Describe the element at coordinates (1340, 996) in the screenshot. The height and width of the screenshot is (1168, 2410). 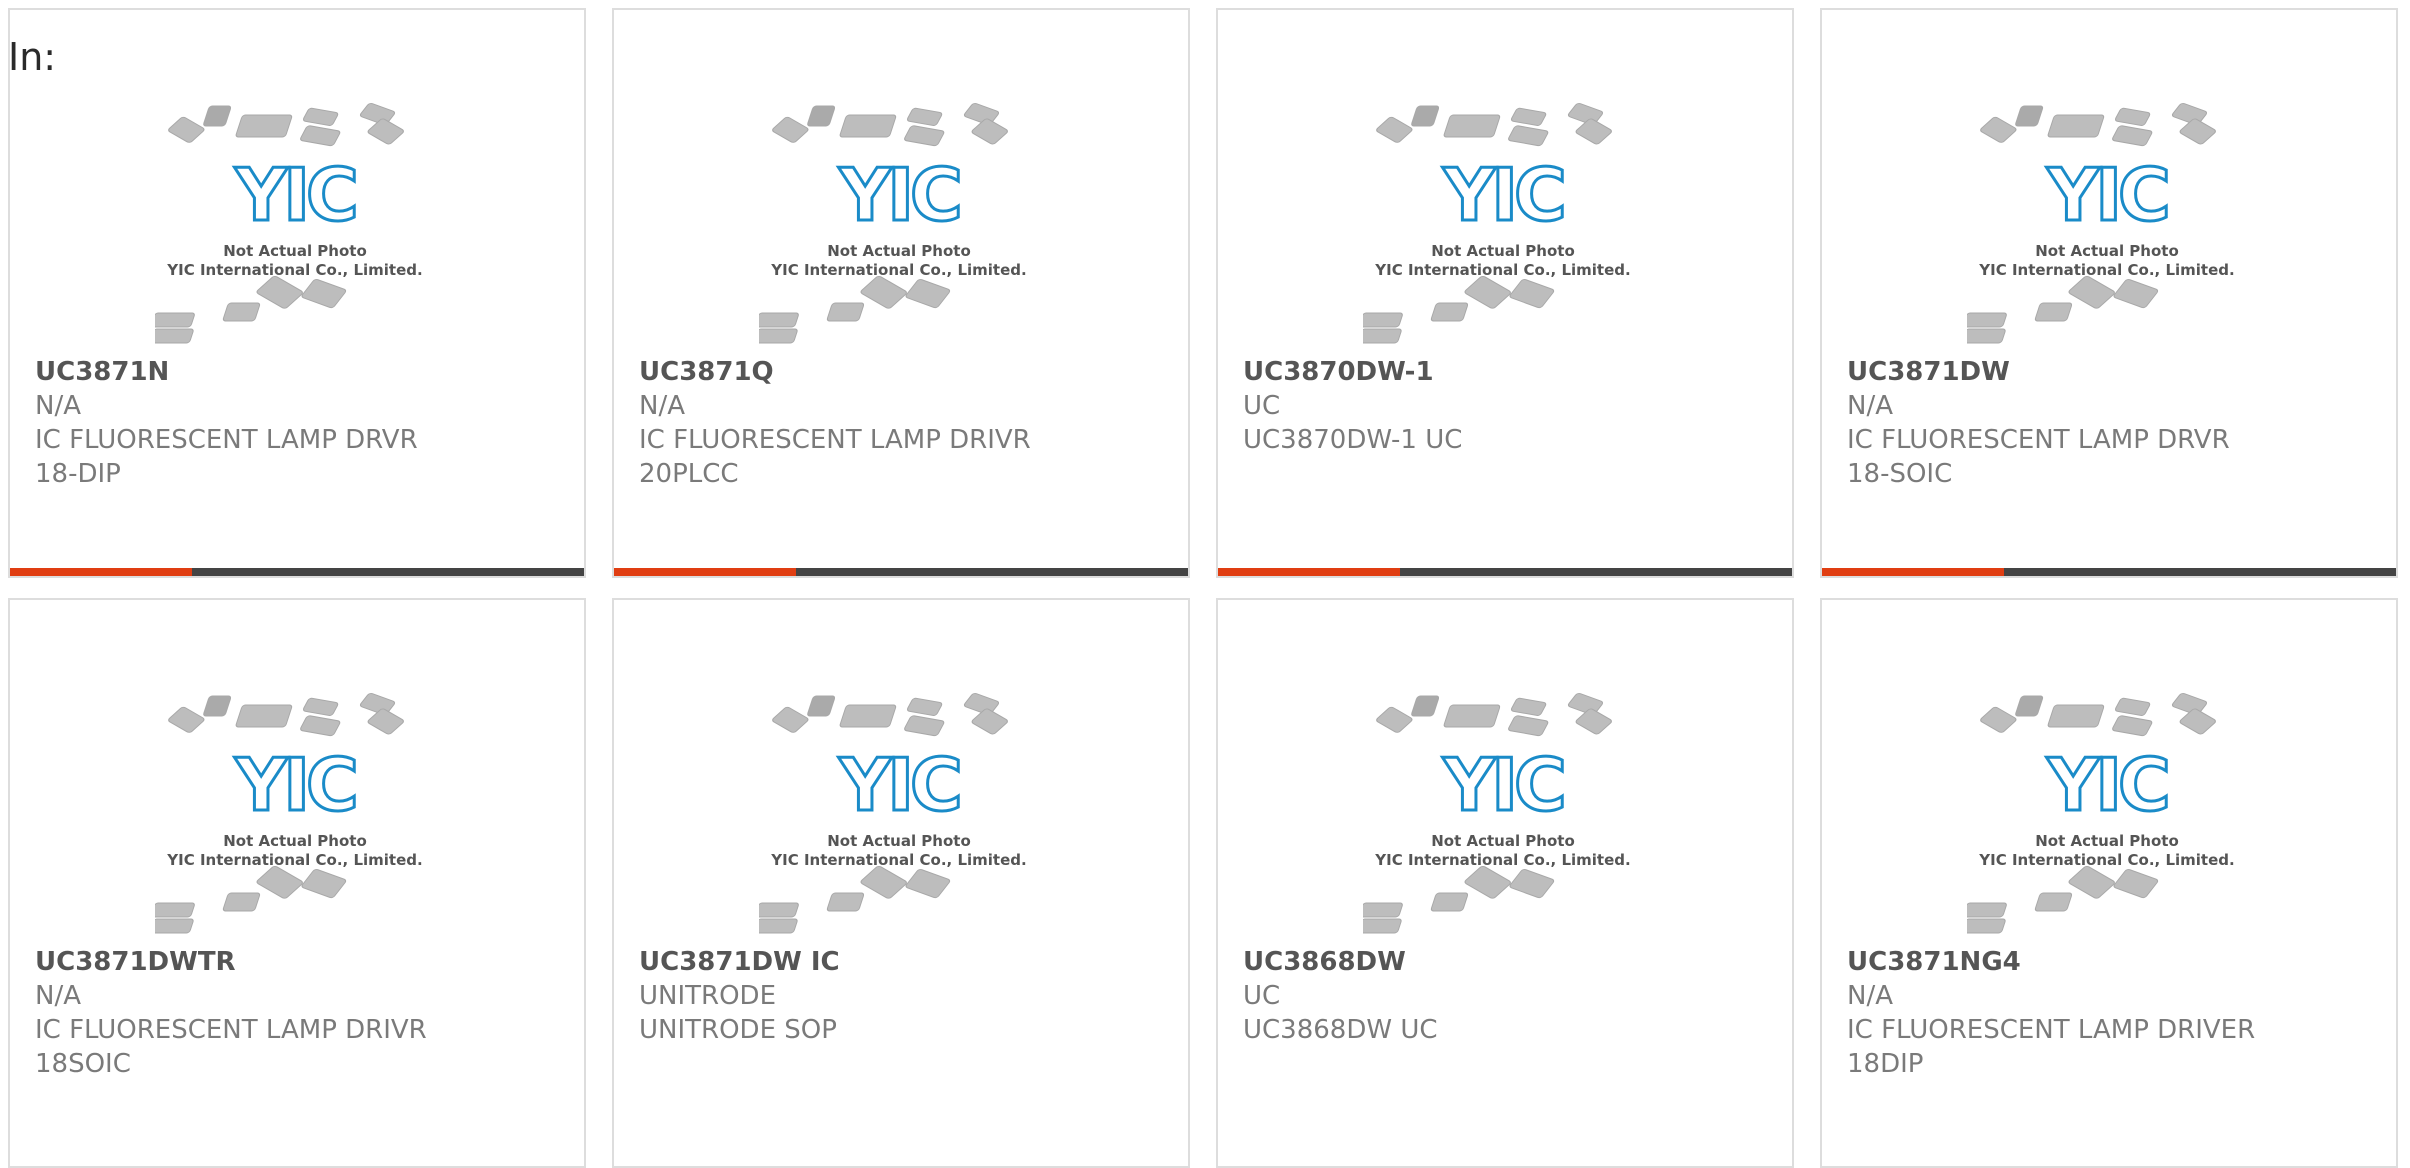
I see `product-info: UC3868DW UC UC3868DW UC` at that location.